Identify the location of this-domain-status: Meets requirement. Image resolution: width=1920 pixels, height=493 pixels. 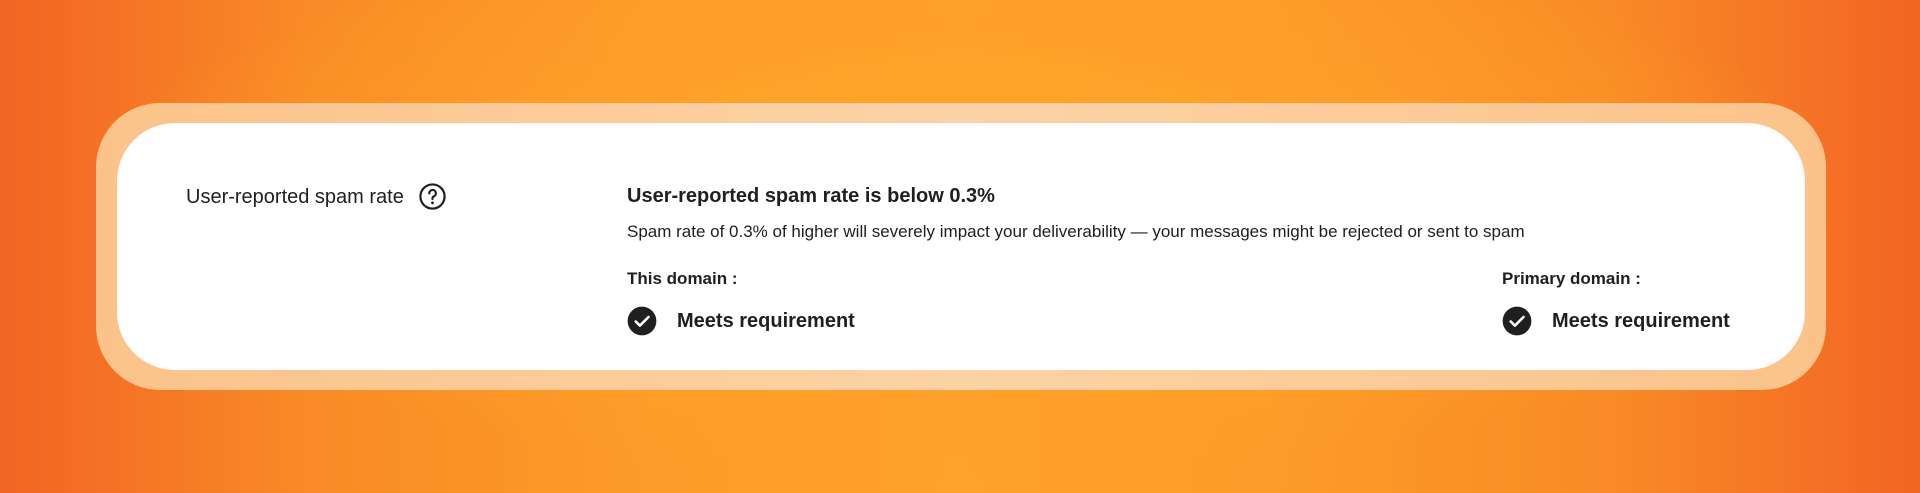
(741, 321).